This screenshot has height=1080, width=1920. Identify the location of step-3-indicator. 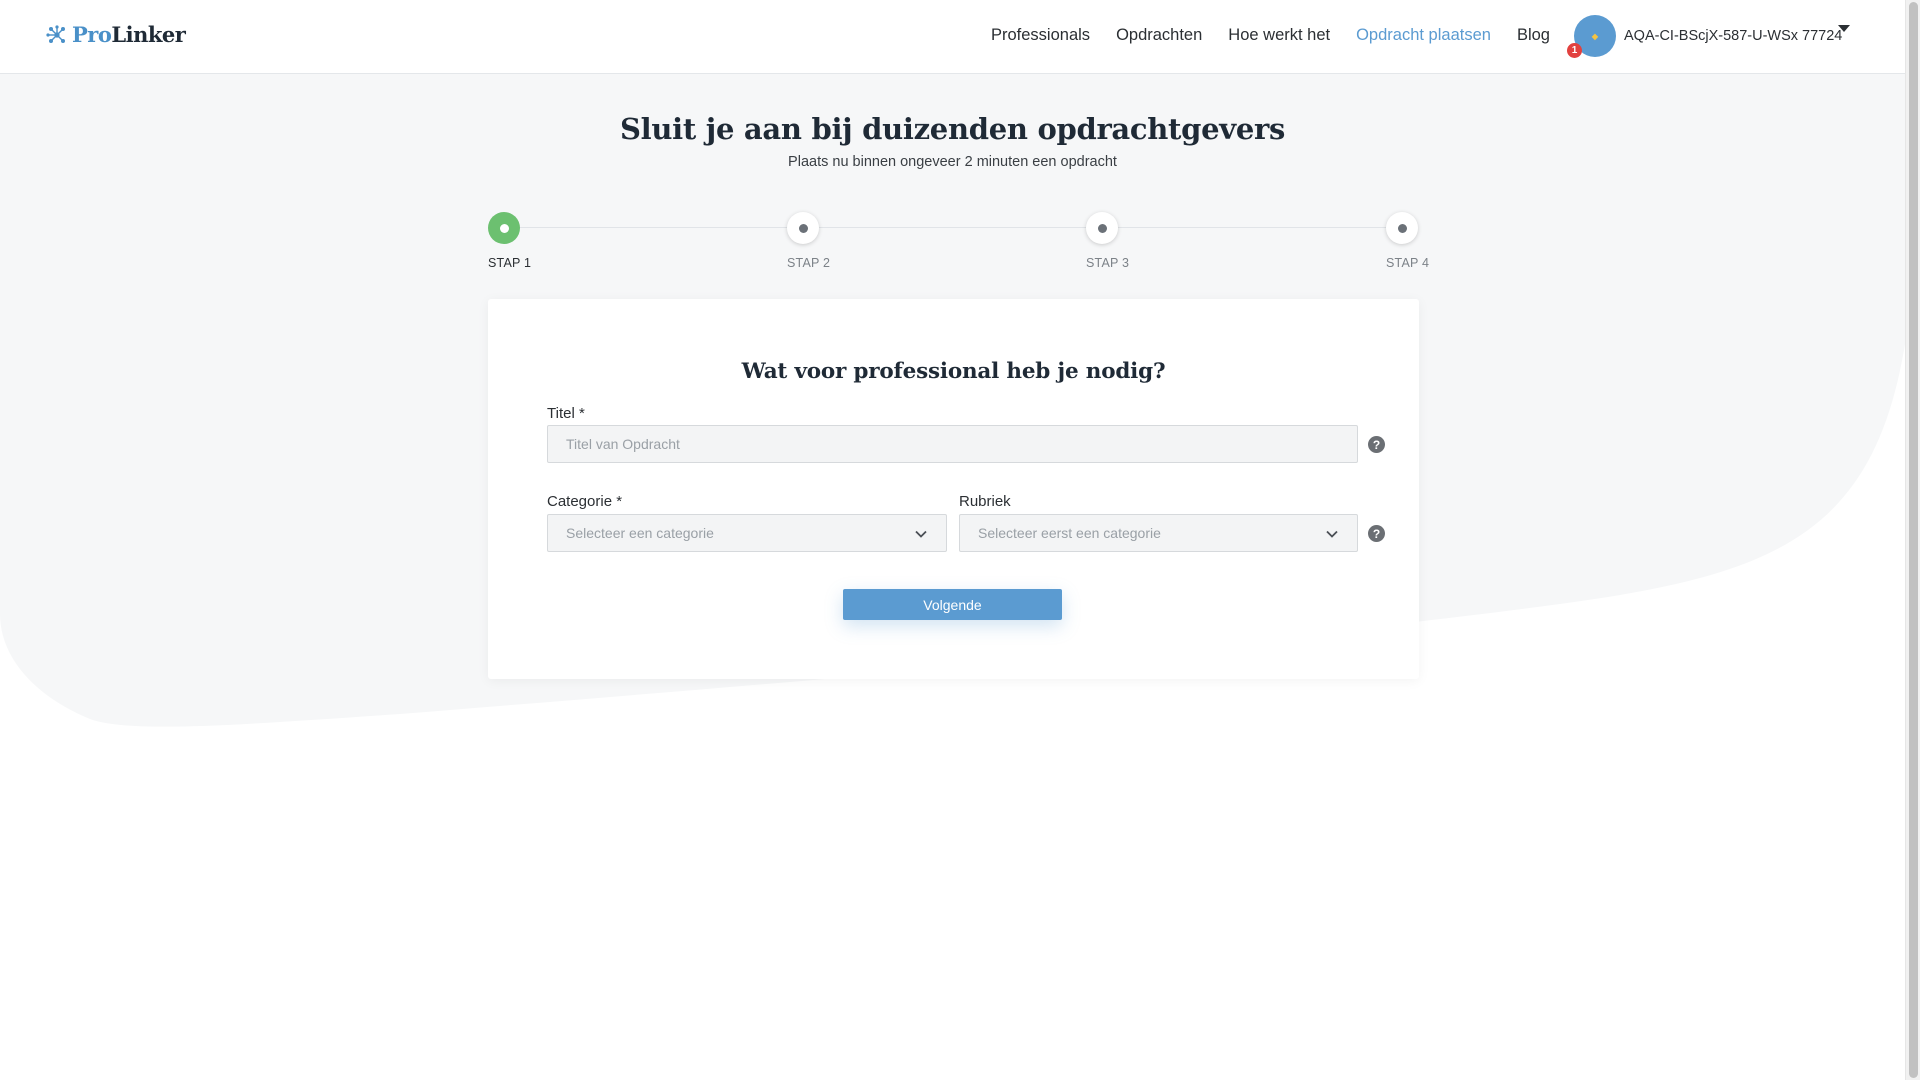
(1102, 228).